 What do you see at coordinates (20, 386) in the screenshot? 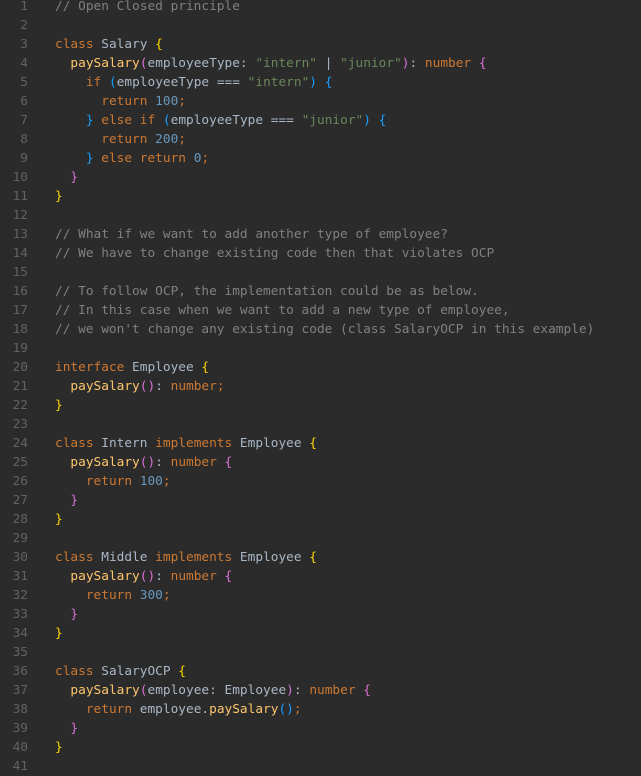
I see `line-number: 21` at bounding box center [20, 386].